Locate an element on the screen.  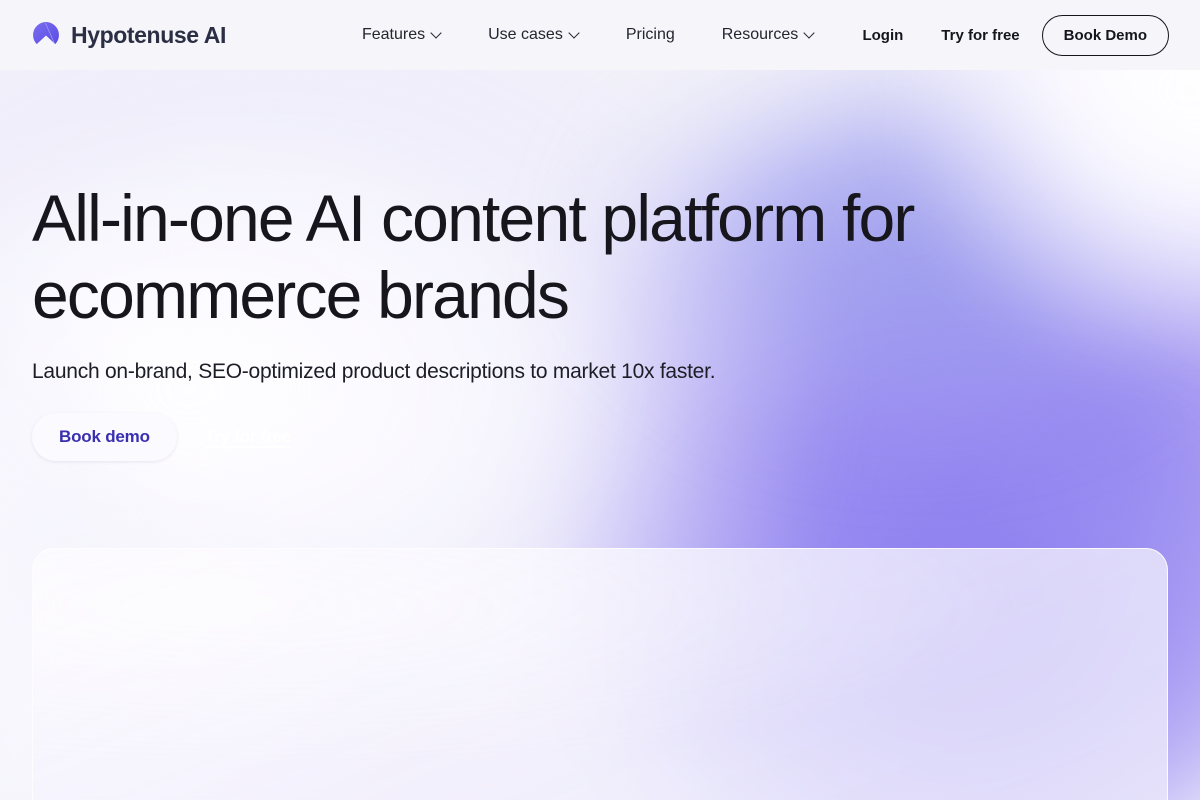
nav-item-label: Use cases is located at coordinates (525, 34).